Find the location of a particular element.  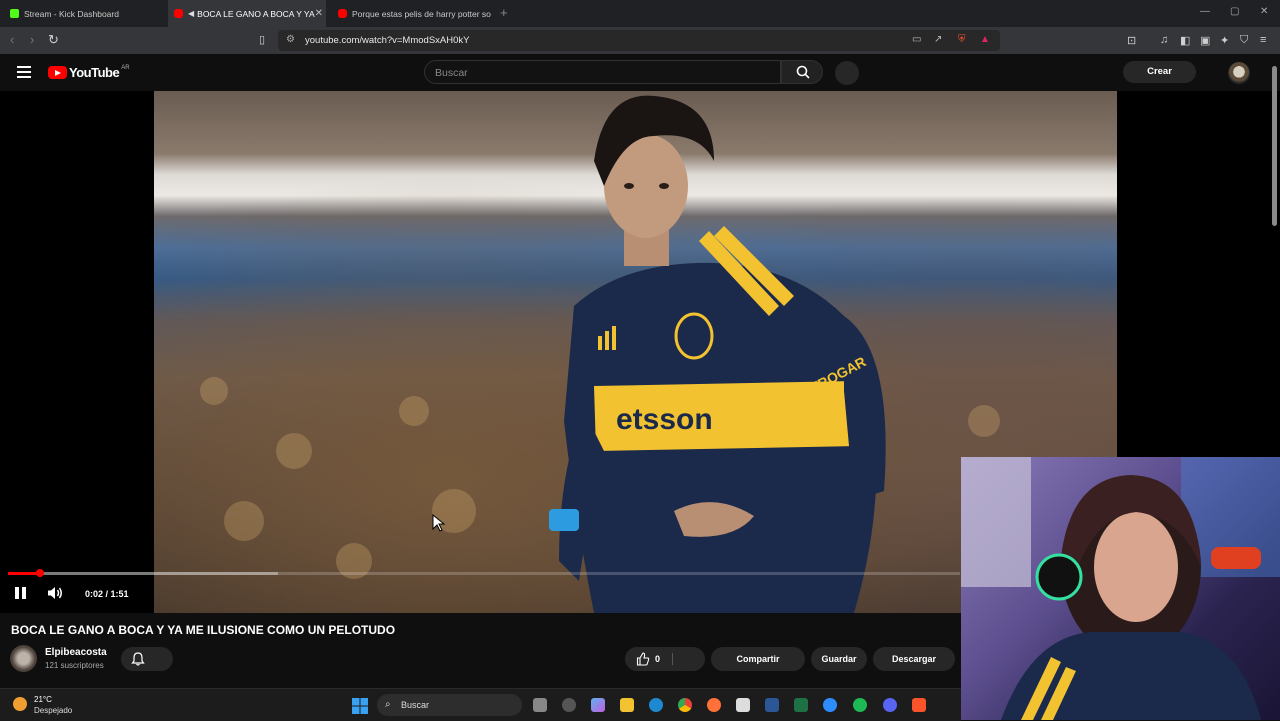

brave-rewards-icon: ▲ is located at coordinates (985, 39).